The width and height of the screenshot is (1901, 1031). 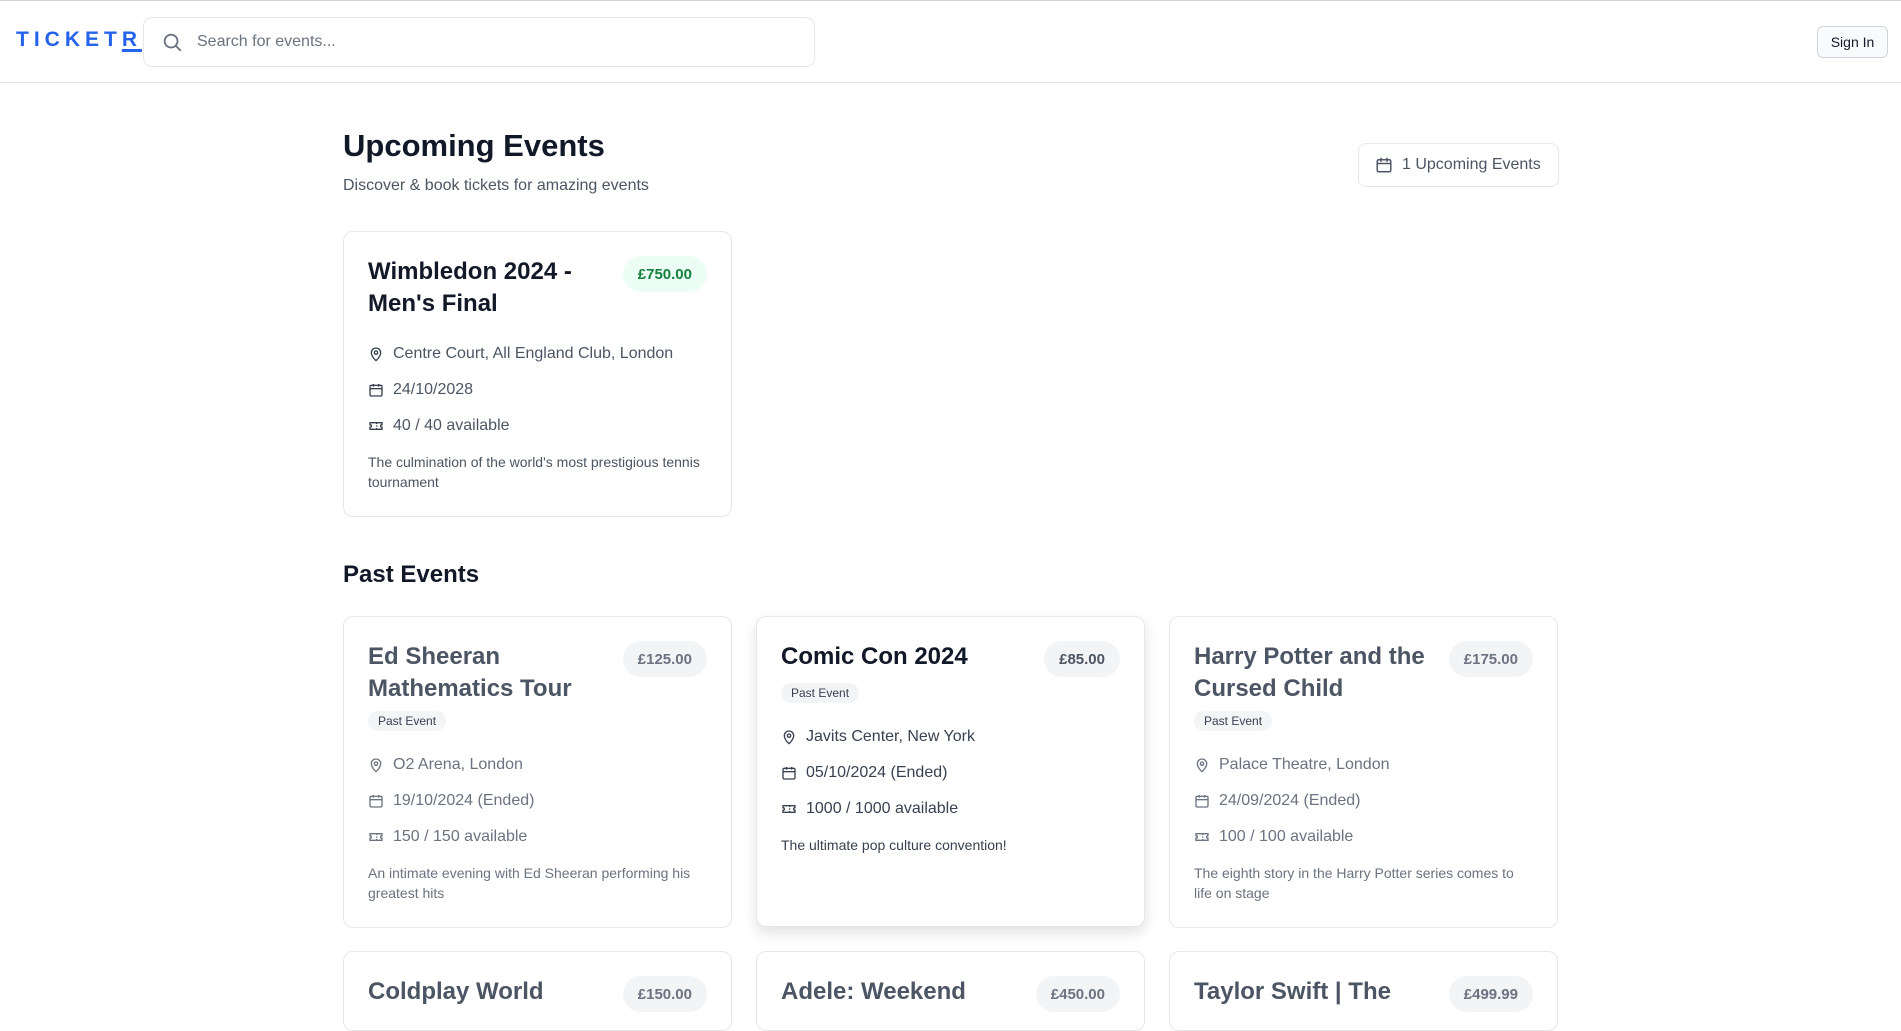 I want to click on event-title: Adele: Weekend, so click(x=873, y=991).